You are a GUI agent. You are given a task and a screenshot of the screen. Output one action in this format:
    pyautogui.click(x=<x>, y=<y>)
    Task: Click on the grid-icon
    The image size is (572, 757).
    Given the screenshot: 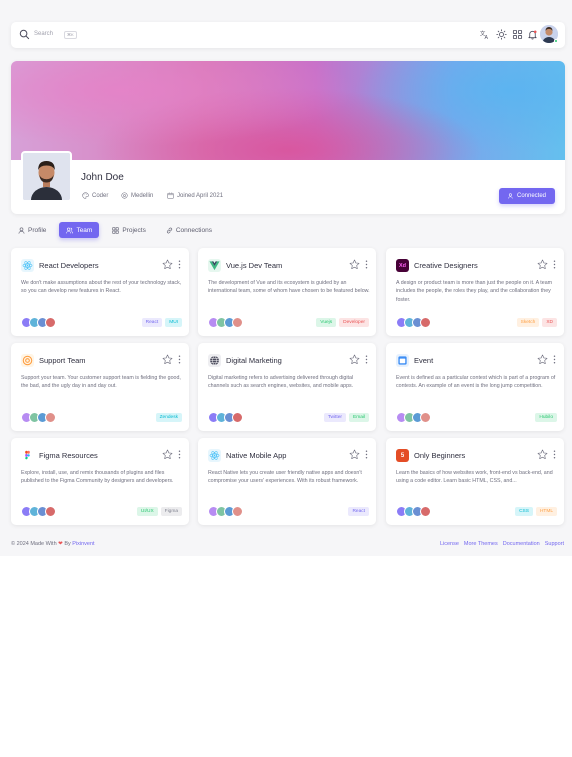 What is the action you would take?
    pyautogui.click(x=517, y=34)
    